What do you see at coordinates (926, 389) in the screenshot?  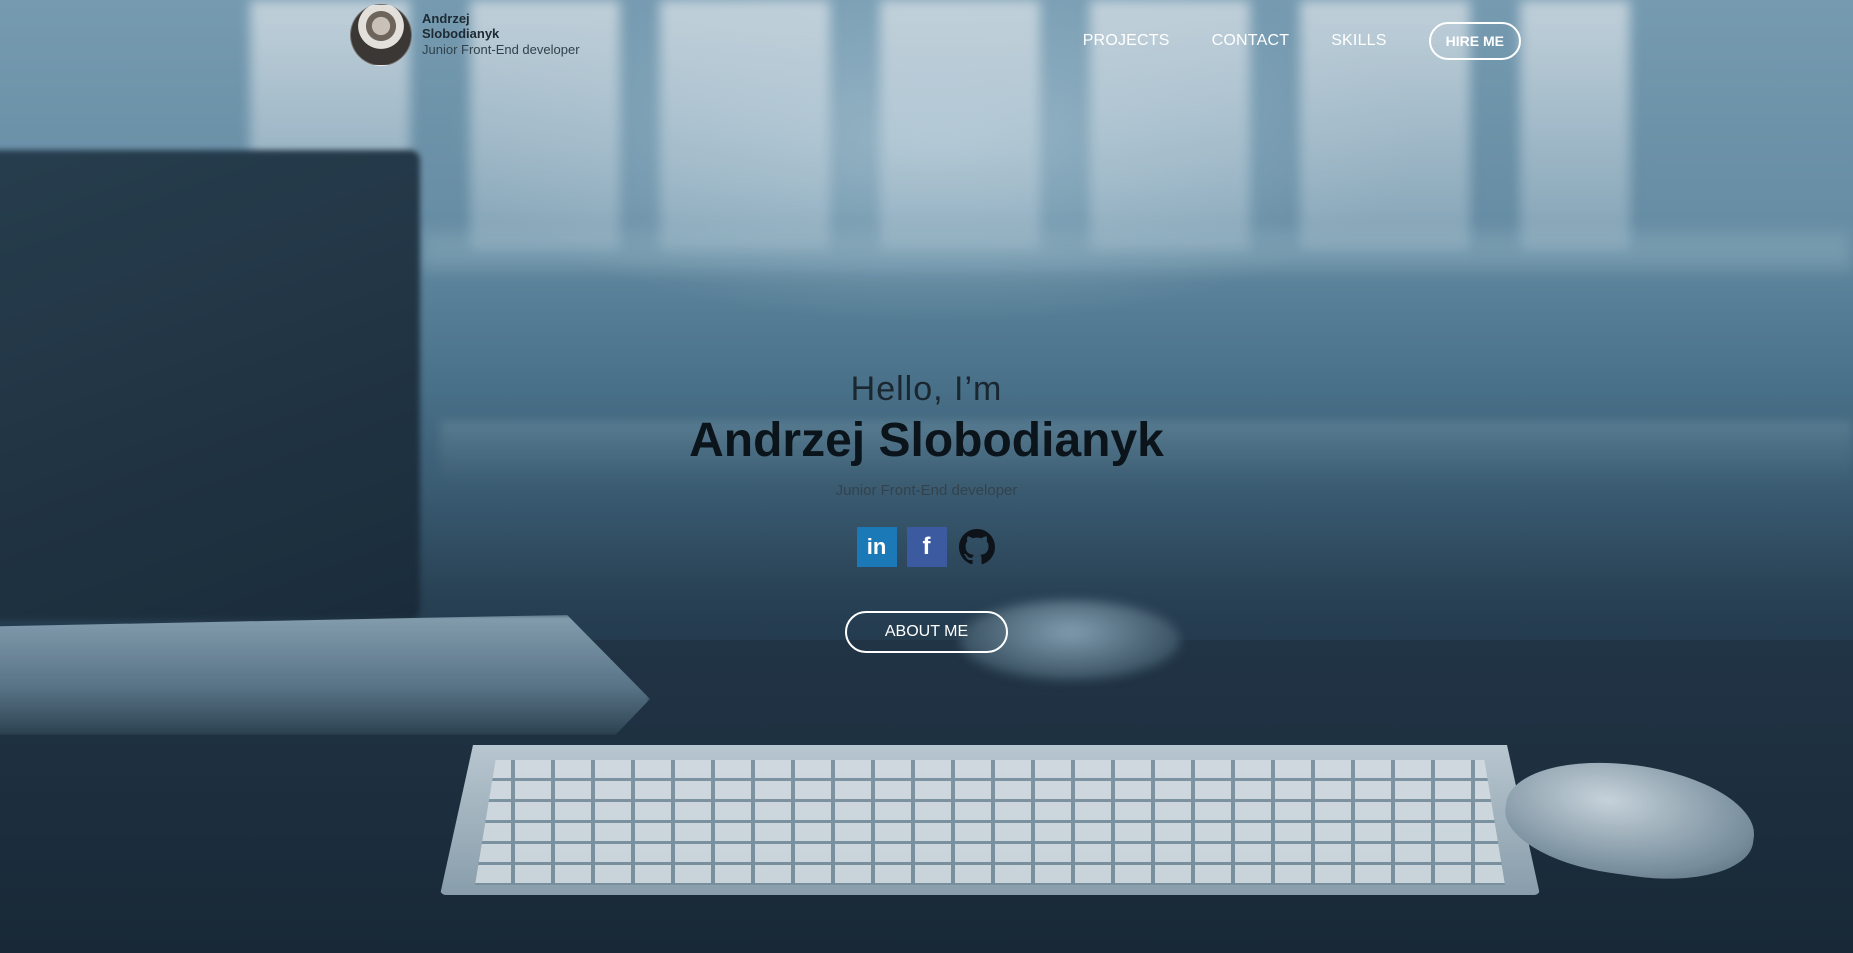 I see `hero-greeting: Hello, I’m` at bounding box center [926, 389].